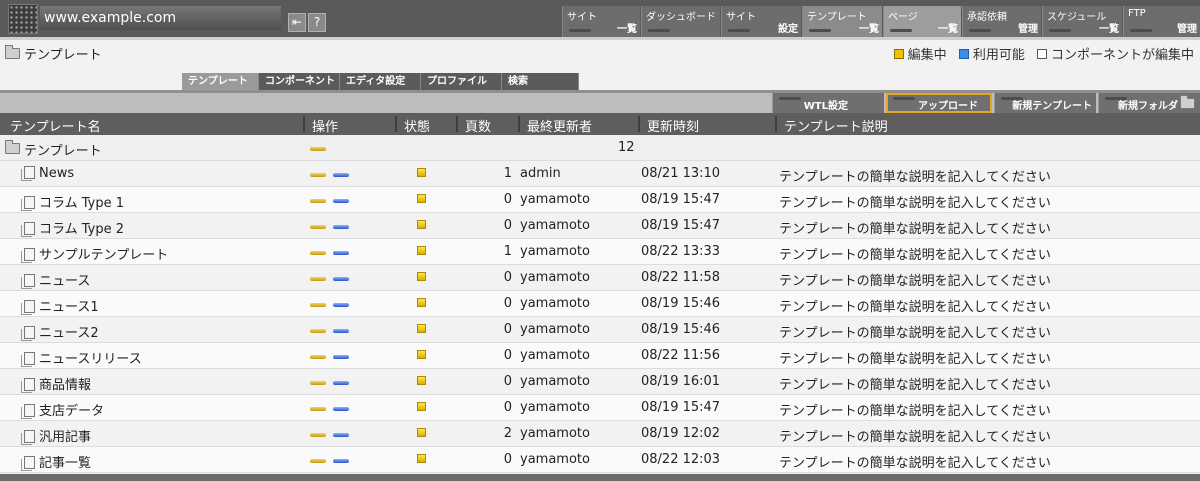 Image resolution: width=1200 pixels, height=481 pixels. Describe the element at coordinates (1161, 21) in the screenshot. I see `nav-ftp-management: FTP 管理` at that location.